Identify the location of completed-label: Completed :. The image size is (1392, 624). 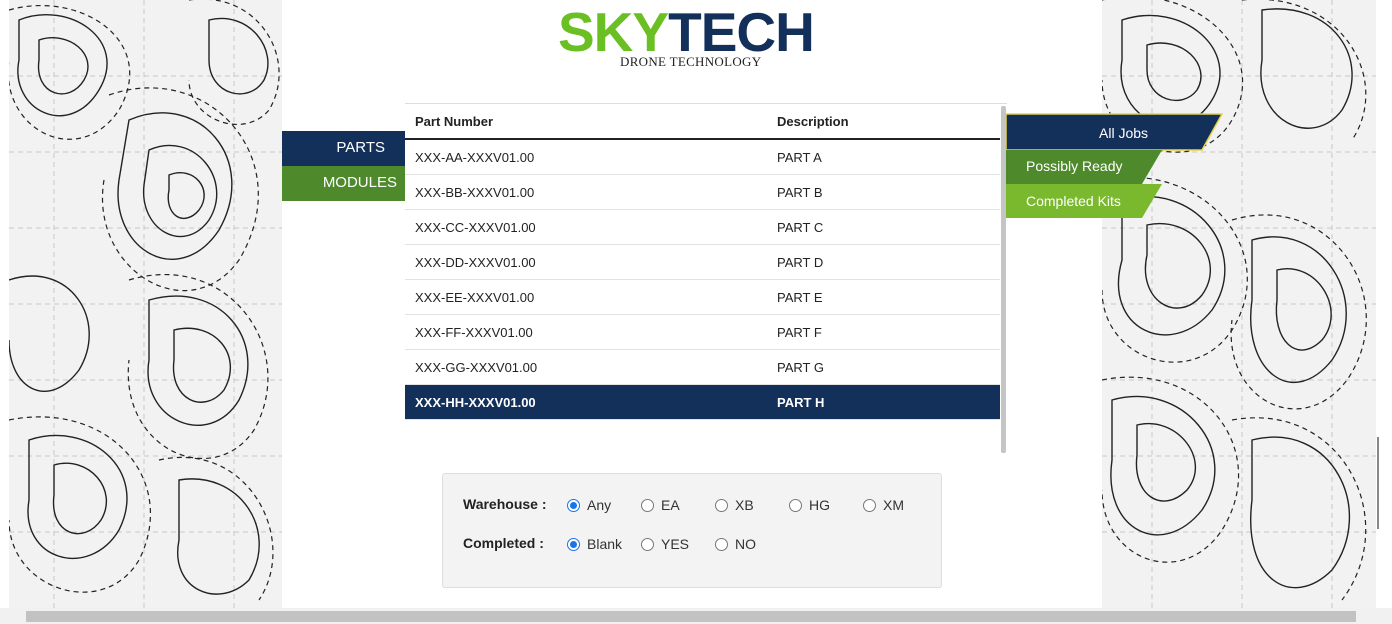
(503, 543).